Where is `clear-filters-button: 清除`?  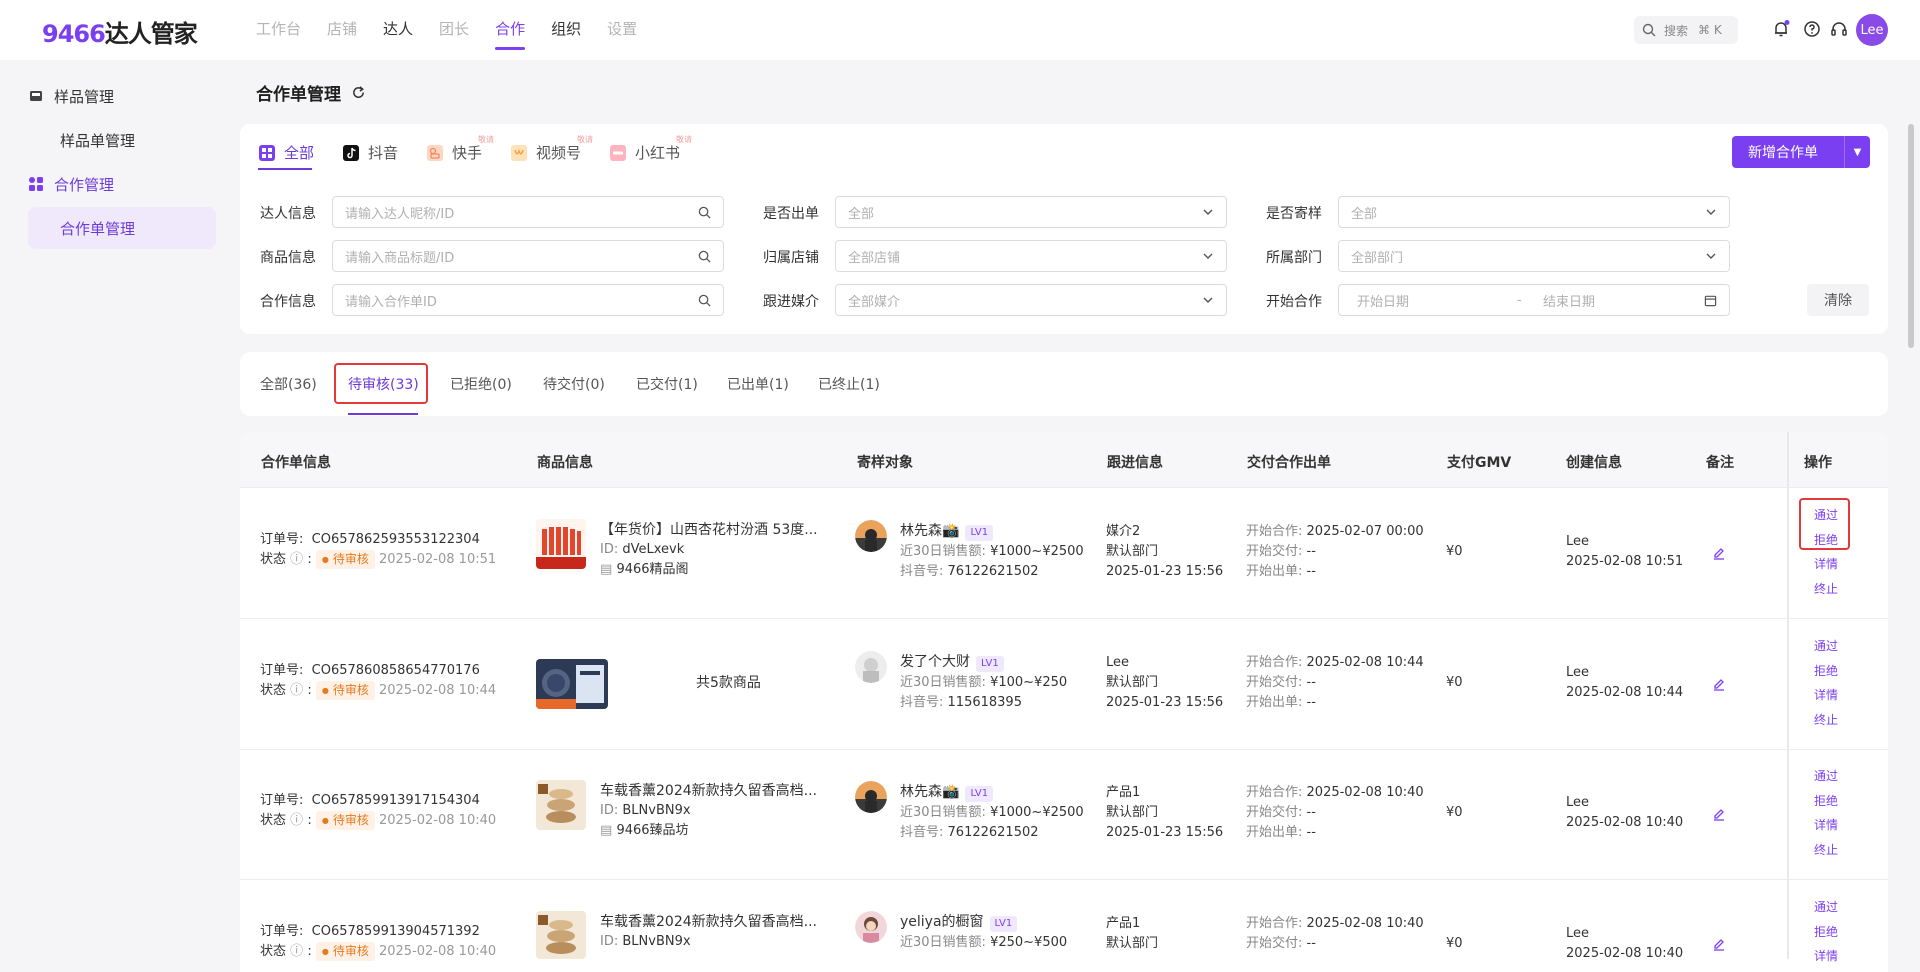
clear-filters-button: 清除 is located at coordinates (1838, 300).